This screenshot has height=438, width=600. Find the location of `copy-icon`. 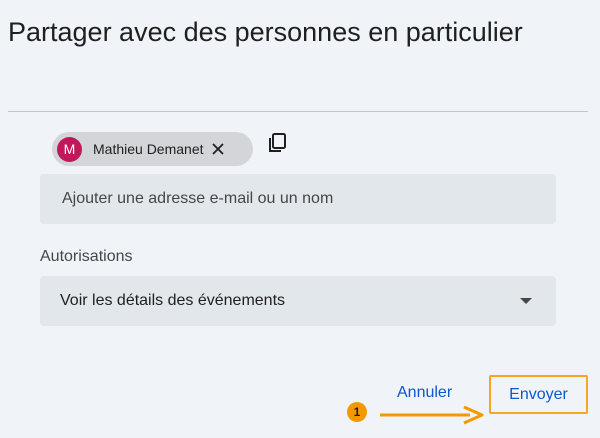

copy-icon is located at coordinates (278, 143).